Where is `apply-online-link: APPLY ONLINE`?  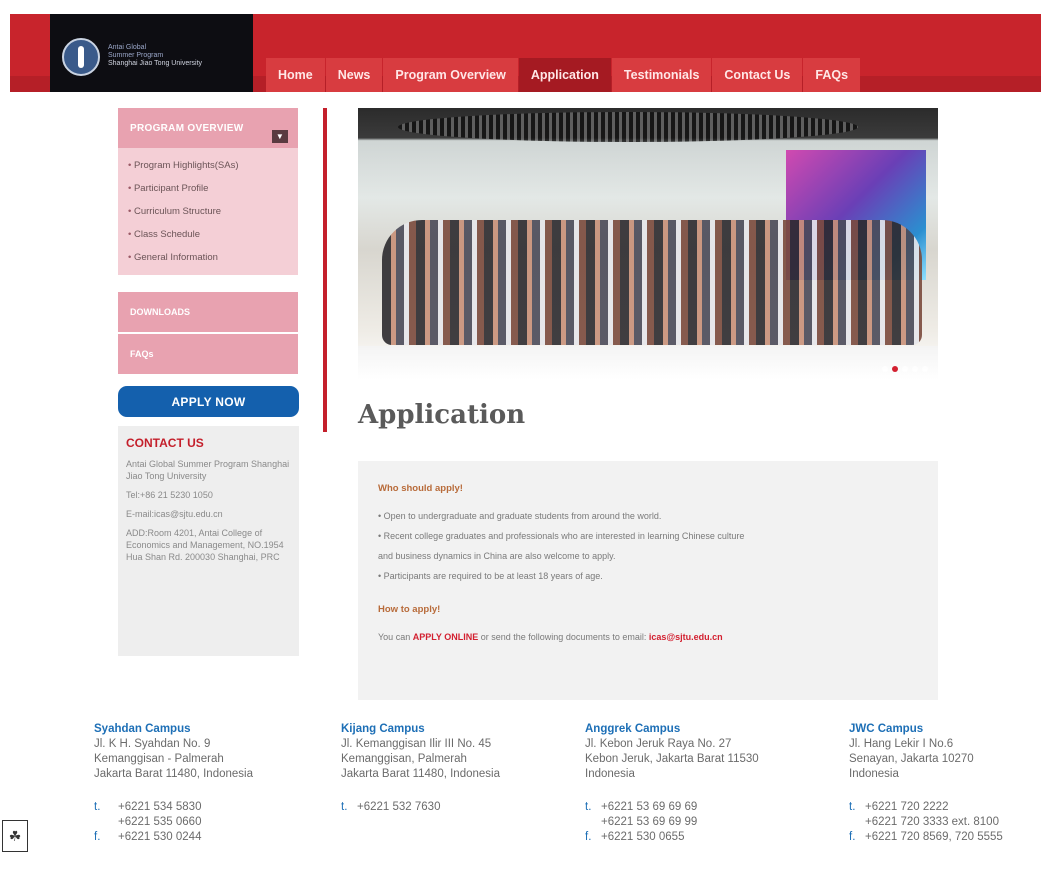 apply-online-link: APPLY ONLINE is located at coordinates (446, 637).